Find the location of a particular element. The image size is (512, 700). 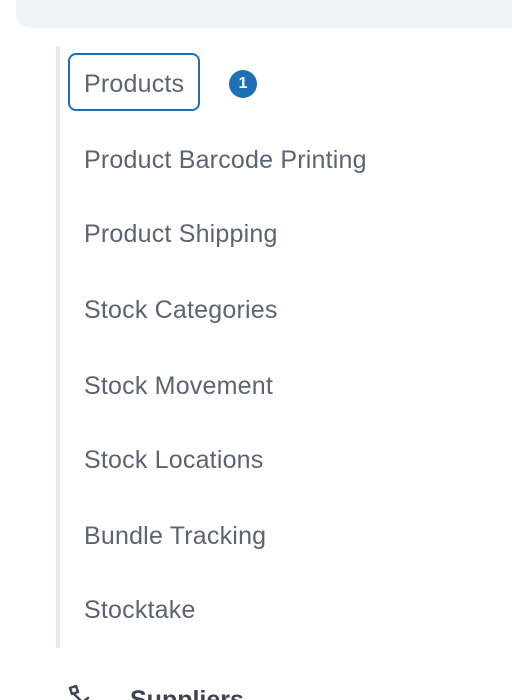

menu-item-bundle-tracking: Bundle Tracking is located at coordinates (175, 536).